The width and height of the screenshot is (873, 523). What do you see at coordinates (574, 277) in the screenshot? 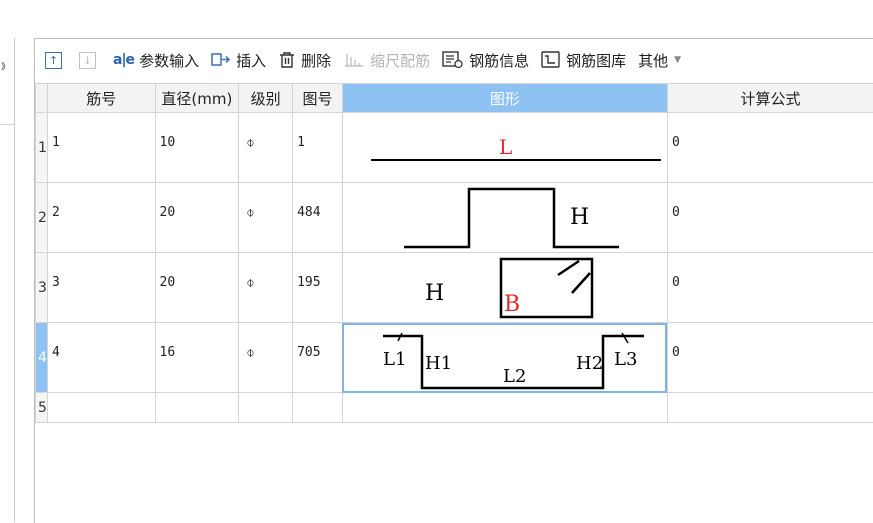
I see `stirrup-hook` at bounding box center [574, 277].